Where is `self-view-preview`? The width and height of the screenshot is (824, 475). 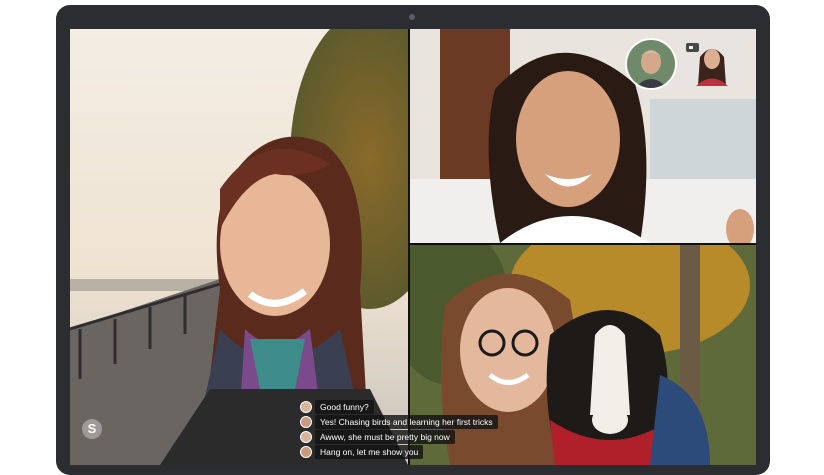 self-view-preview is located at coordinates (712, 62).